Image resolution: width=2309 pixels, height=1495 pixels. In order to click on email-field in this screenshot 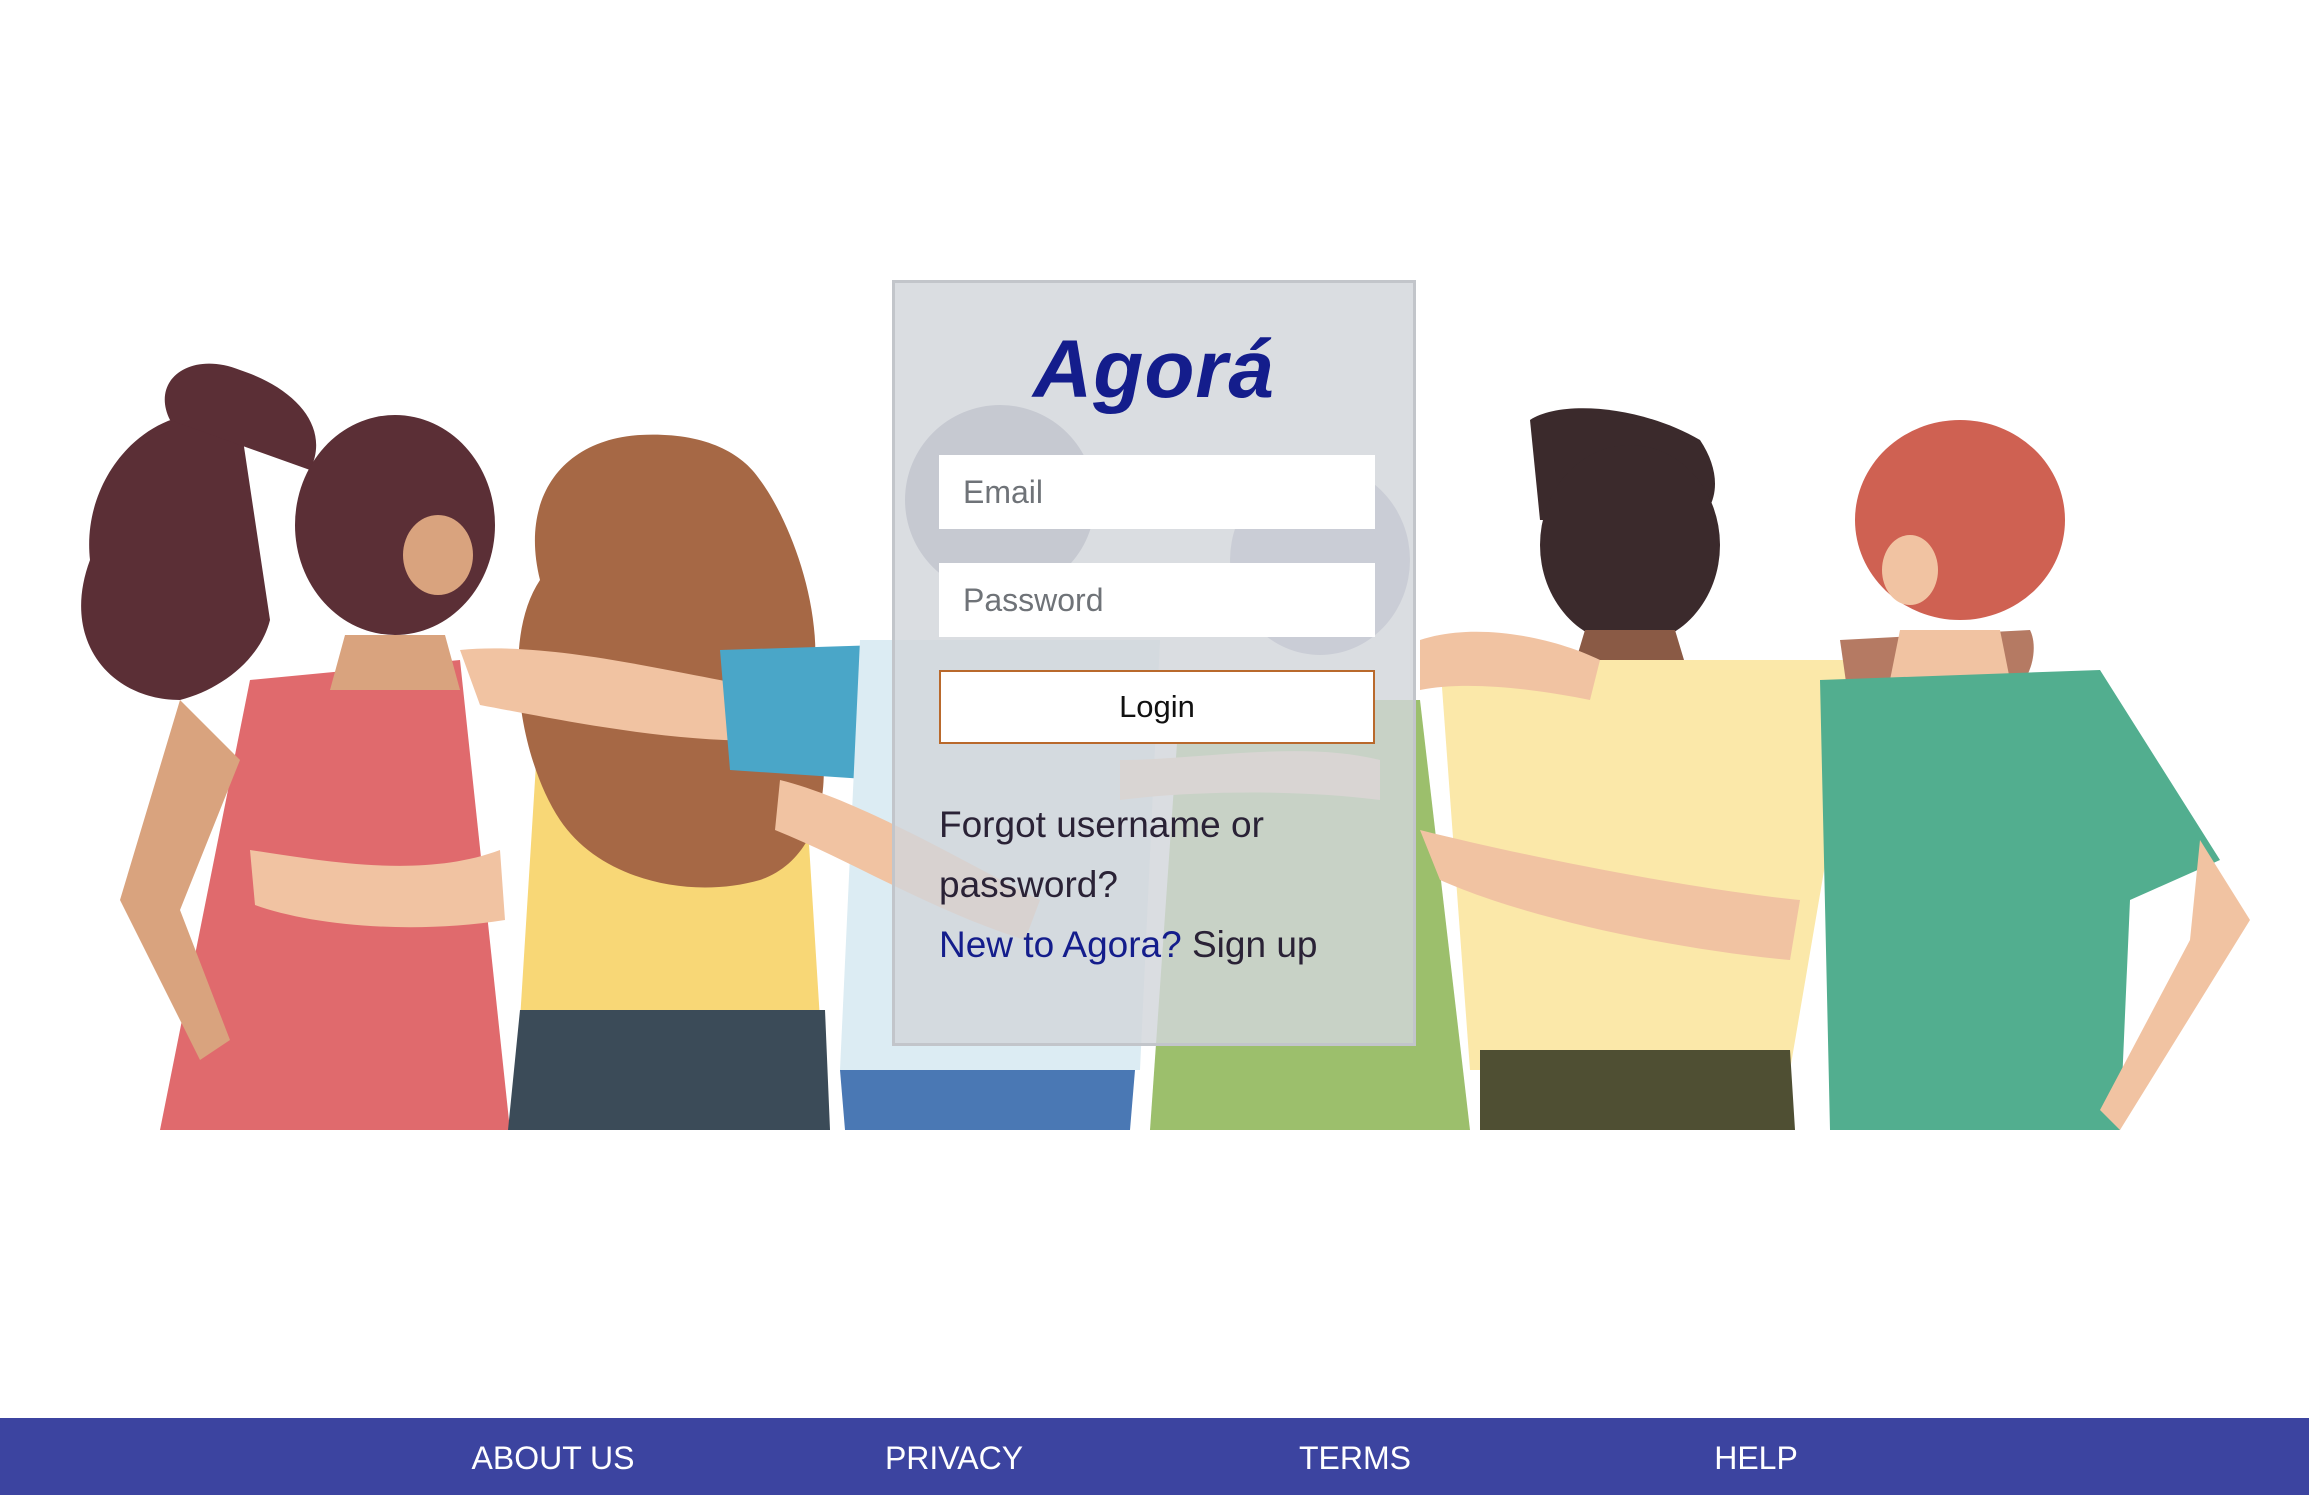, I will do `click(1157, 492)`.